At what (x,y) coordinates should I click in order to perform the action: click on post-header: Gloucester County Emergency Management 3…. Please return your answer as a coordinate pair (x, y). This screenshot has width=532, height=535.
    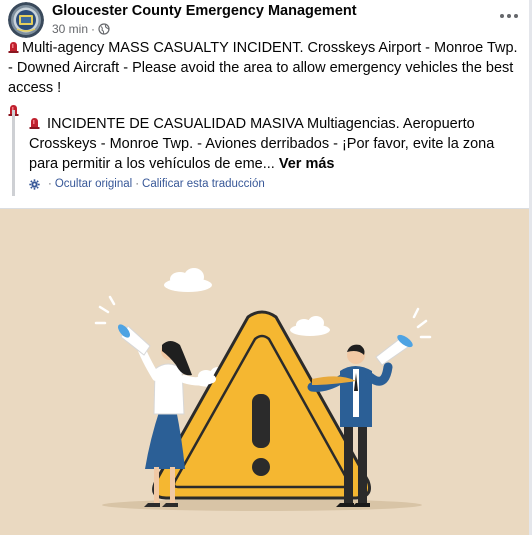
    Looking at the image, I should click on (265, 20).